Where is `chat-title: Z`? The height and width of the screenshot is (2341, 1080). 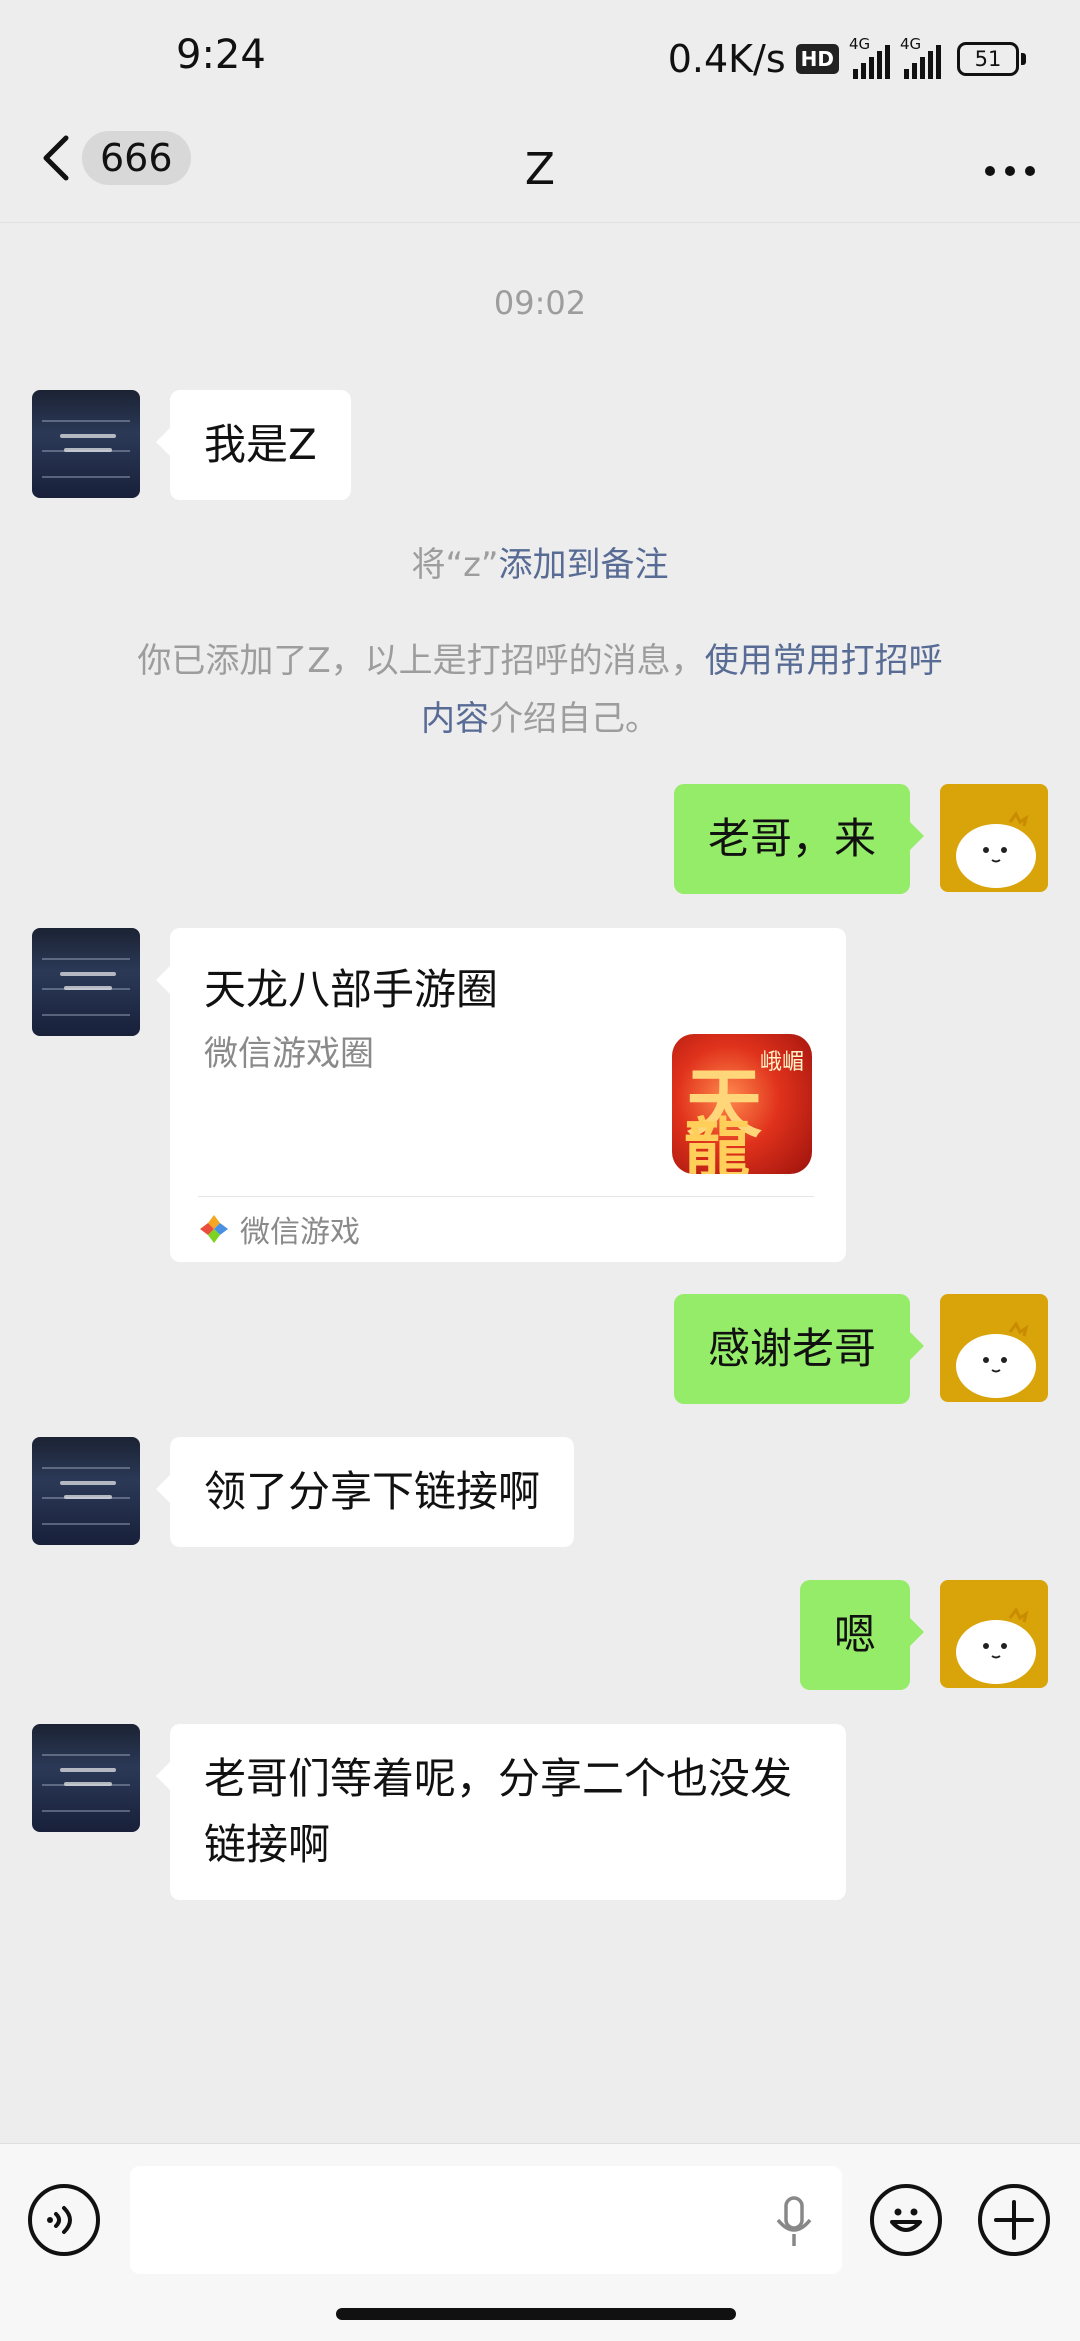 chat-title: Z is located at coordinates (540, 169).